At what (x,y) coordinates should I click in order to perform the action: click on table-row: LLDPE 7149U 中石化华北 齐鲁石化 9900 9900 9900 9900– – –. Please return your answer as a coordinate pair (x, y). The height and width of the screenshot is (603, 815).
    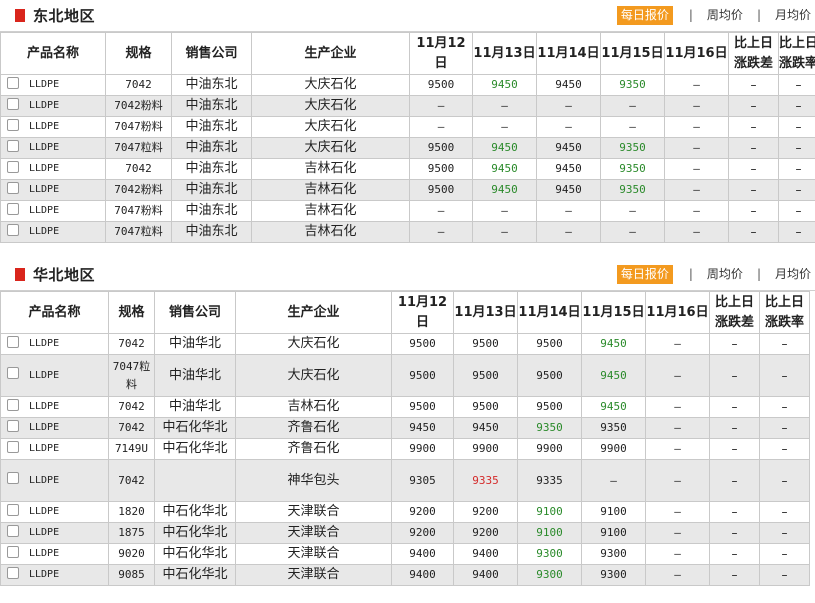
    Looking at the image, I should click on (405, 449).